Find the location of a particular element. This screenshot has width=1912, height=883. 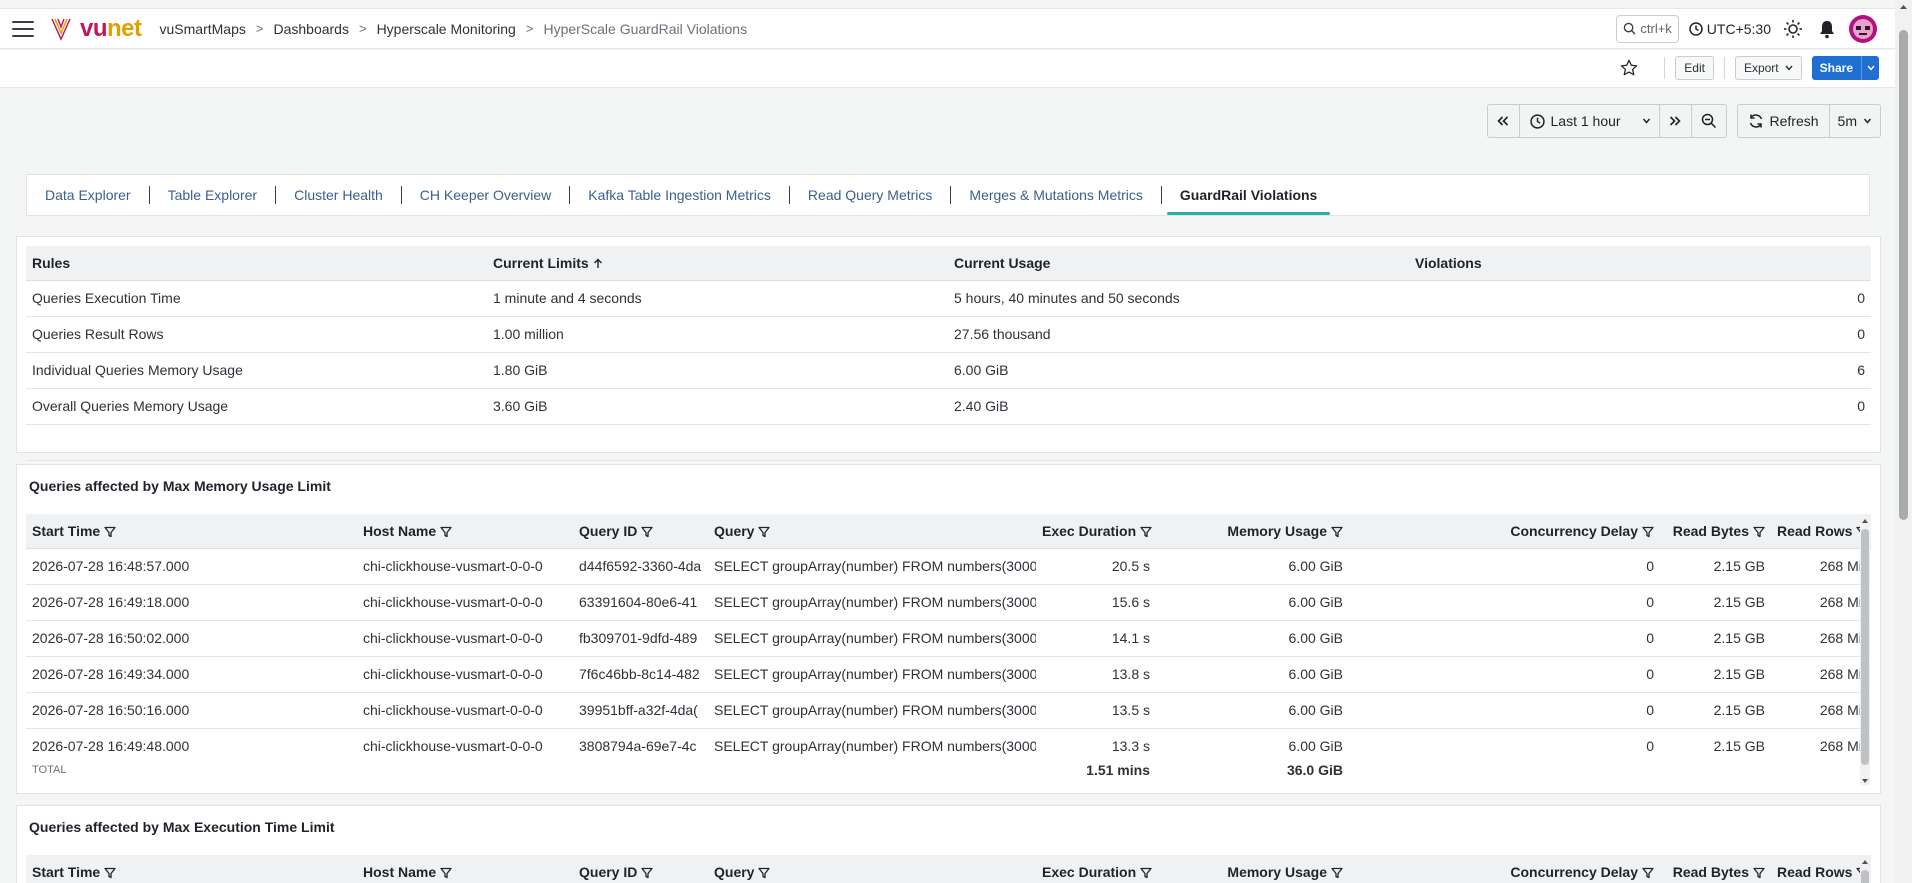

tab-table-explorer: Table Explorer is located at coordinates (213, 195).